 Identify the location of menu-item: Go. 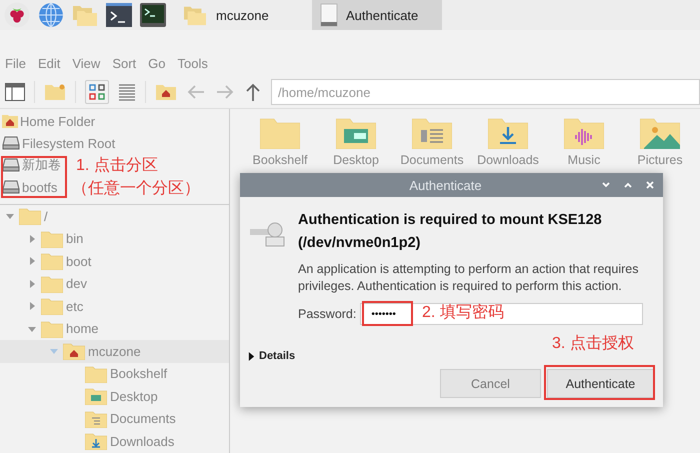
(157, 63).